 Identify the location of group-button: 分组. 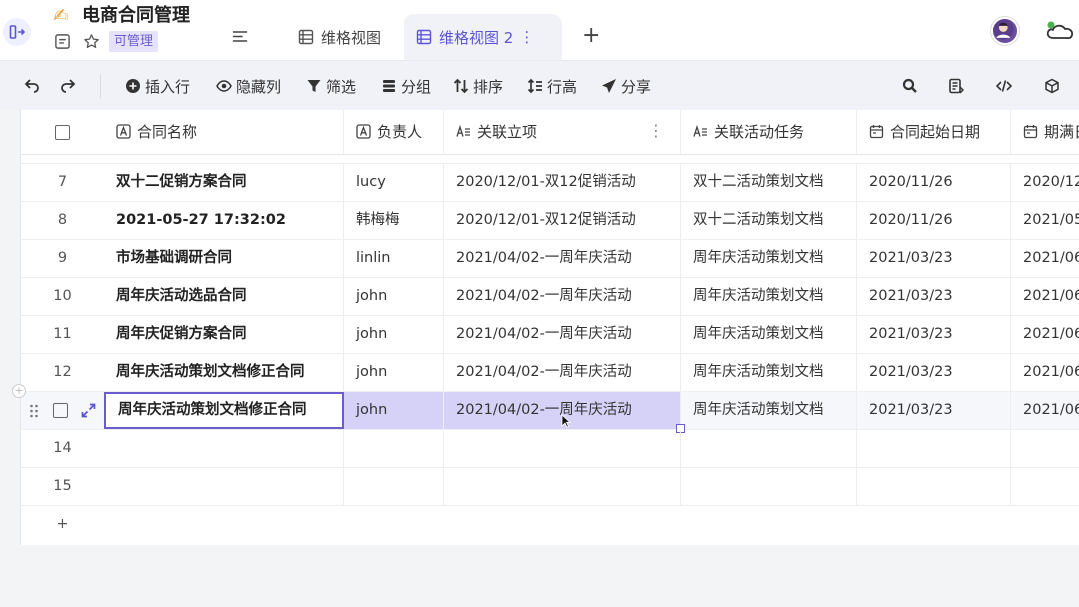
(406, 86).